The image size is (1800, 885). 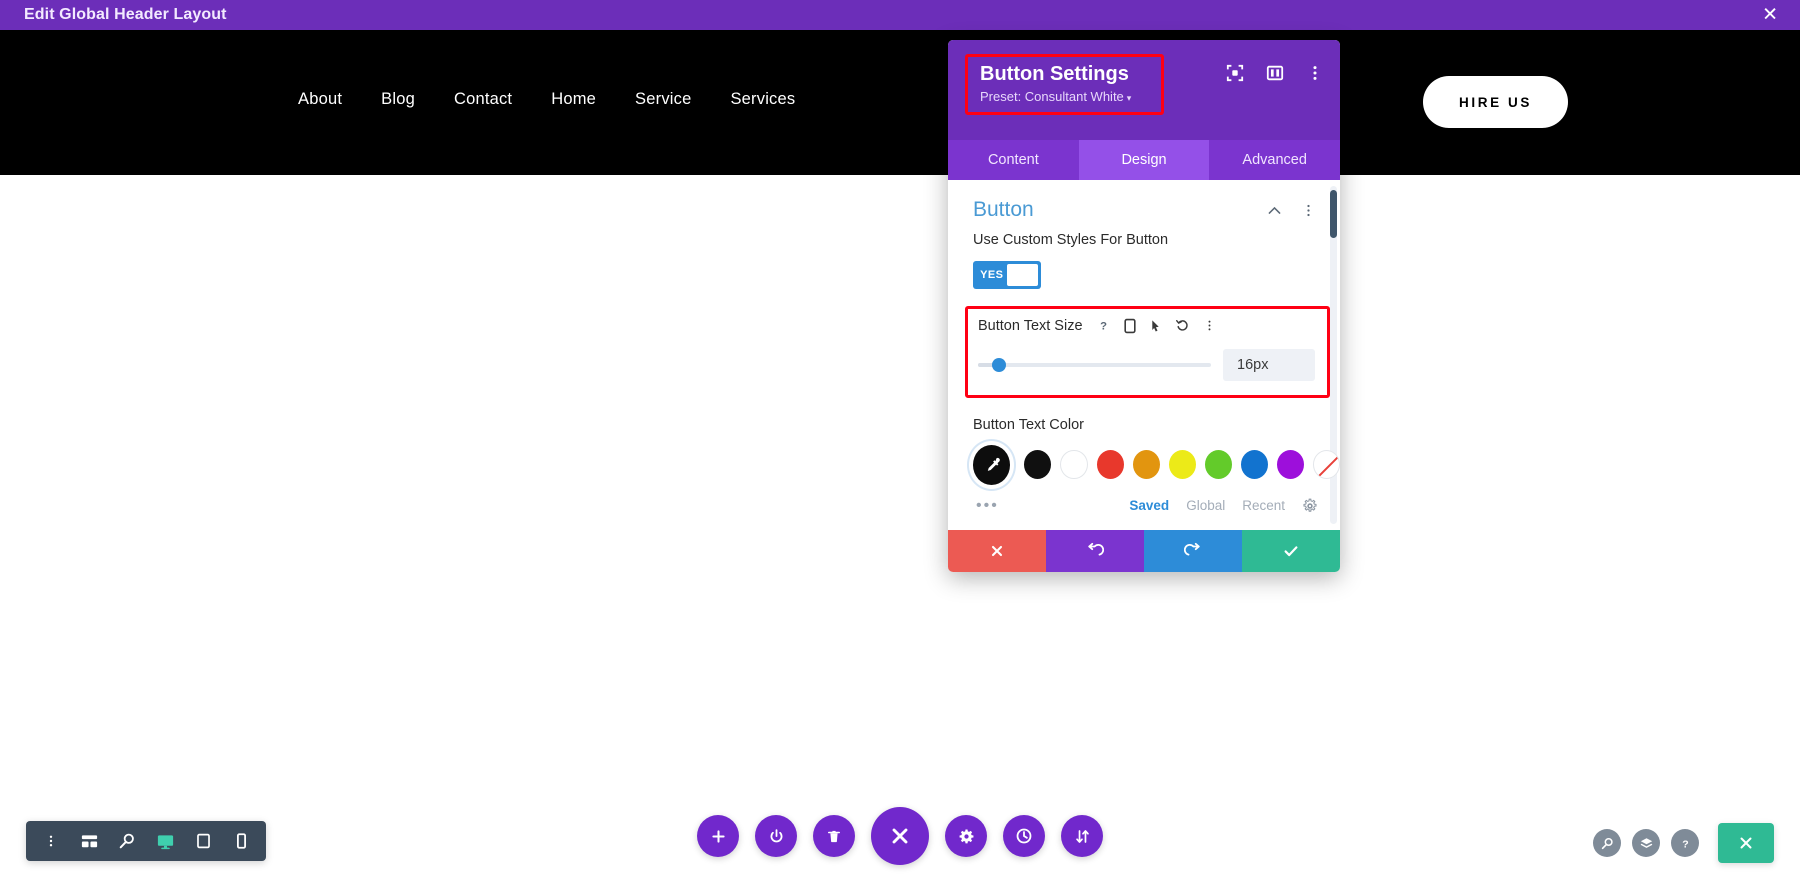 I want to click on swatch-purple, so click(x=1290, y=465).